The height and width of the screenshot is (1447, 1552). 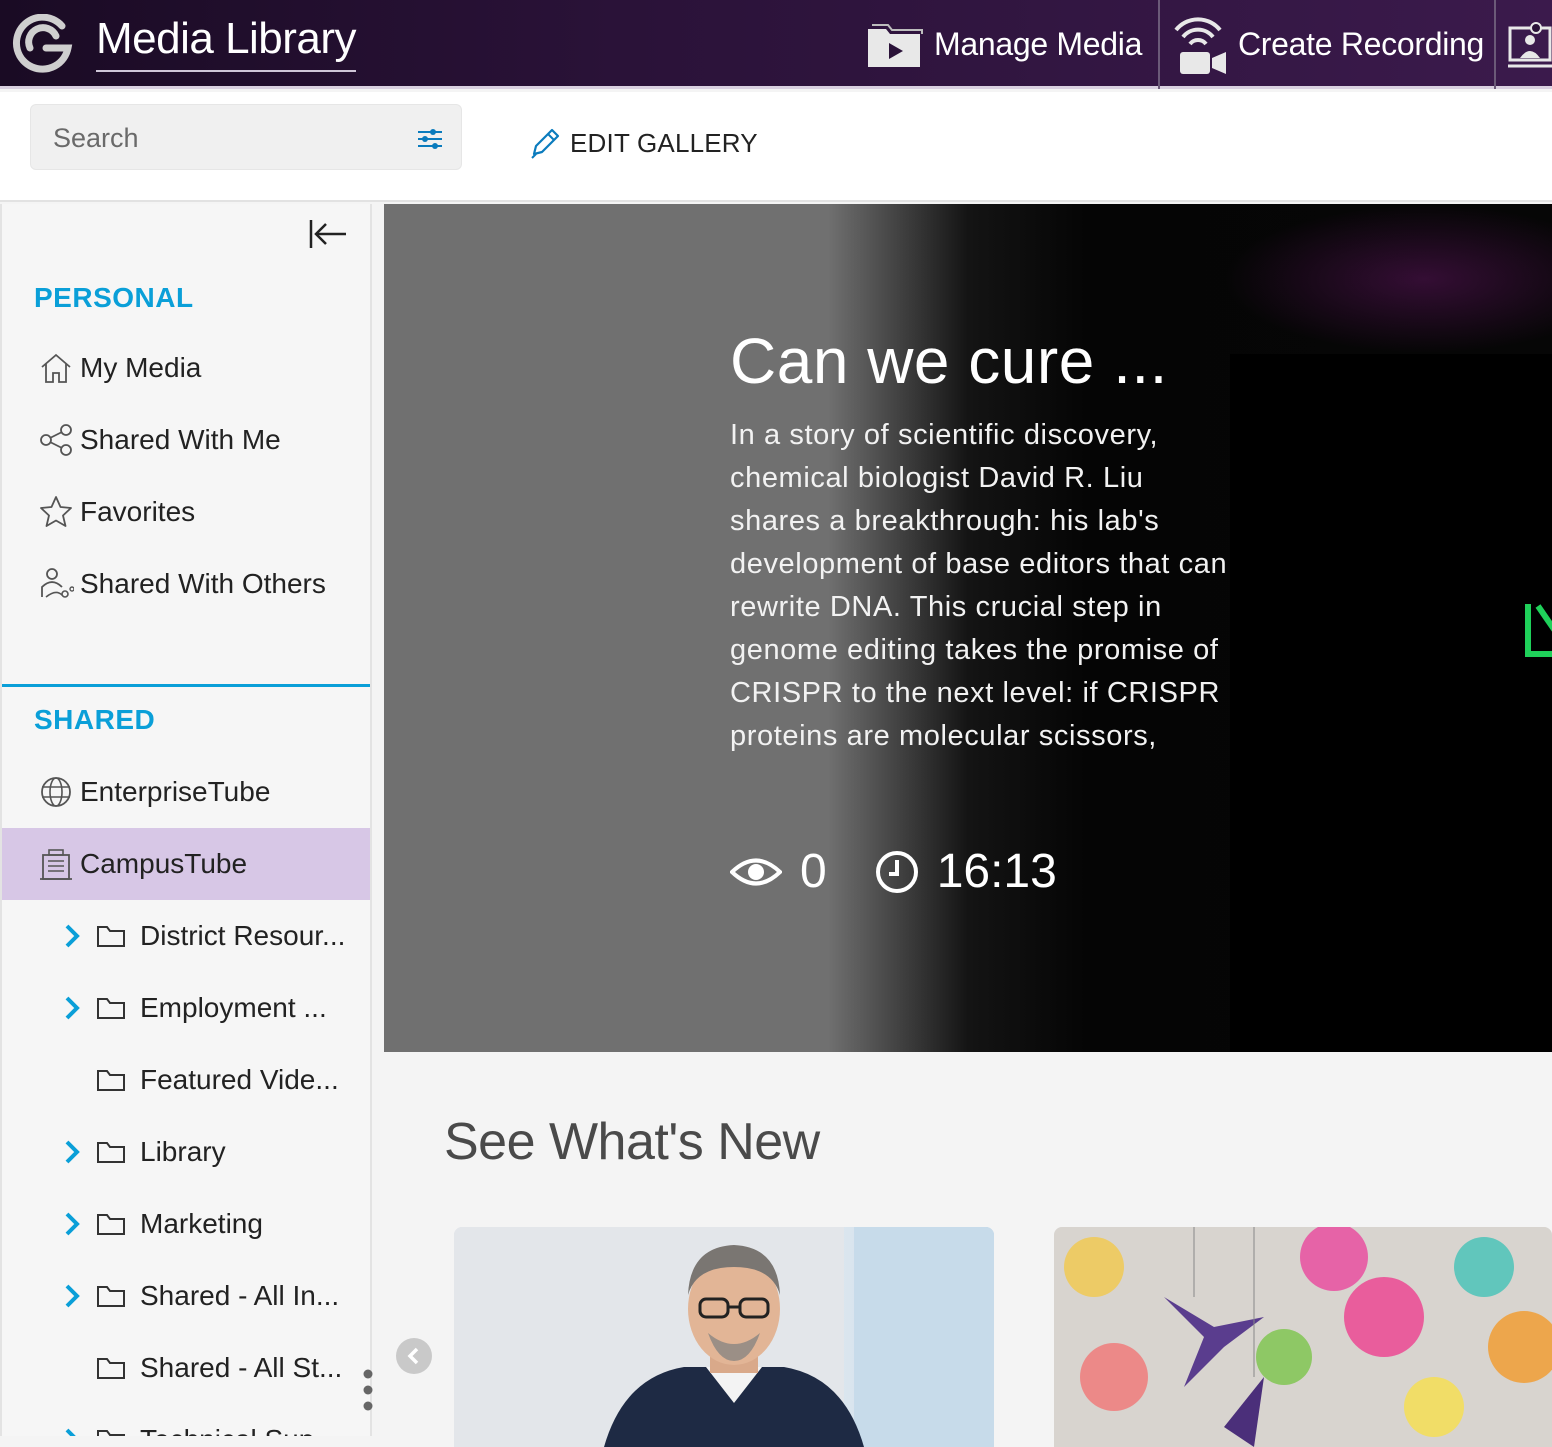 What do you see at coordinates (226, 43) in the screenshot?
I see `app-title: Media Library` at bounding box center [226, 43].